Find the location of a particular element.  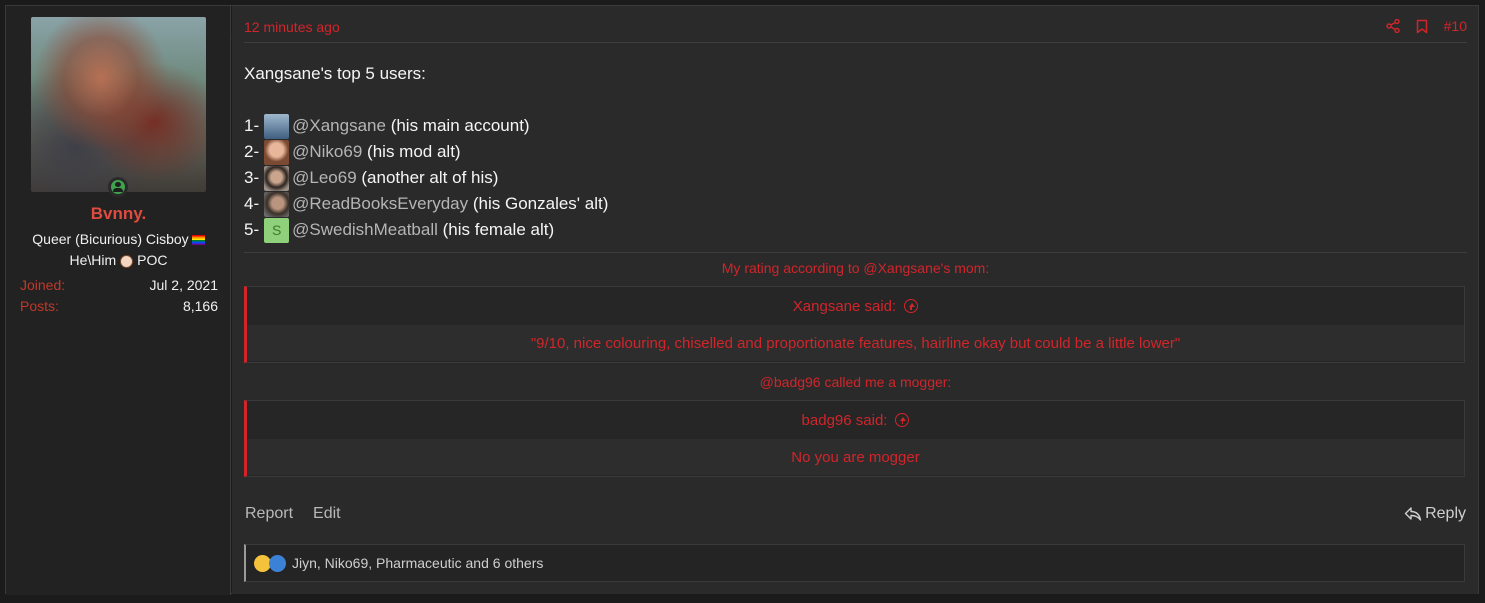

user-mention: @Xangsane is located at coordinates (339, 126).